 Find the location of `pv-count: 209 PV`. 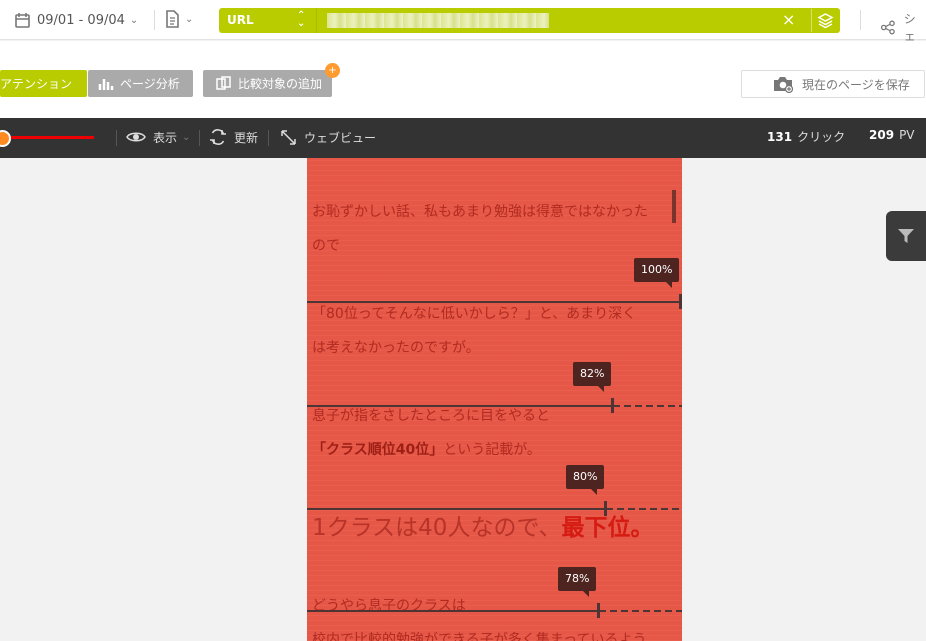

pv-count: 209 PV is located at coordinates (892, 135).